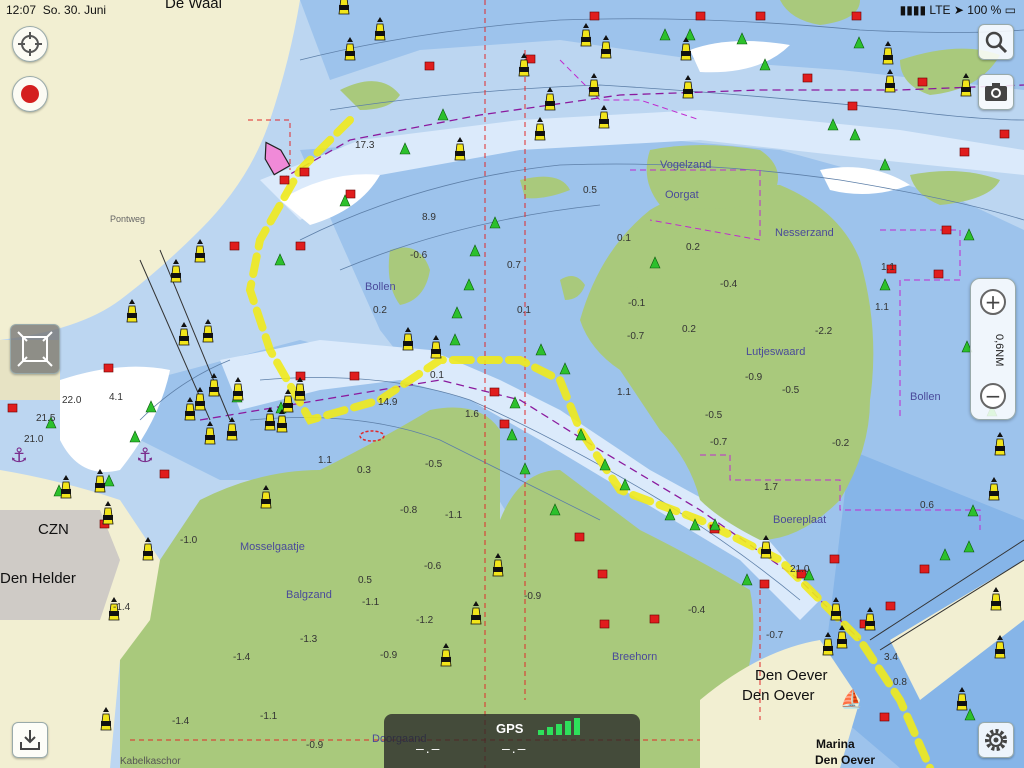 This screenshot has width=1024, height=768. What do you see at coordinates (380, 287) in the screenshot?
I see `place-label: Bollen` at bounding box center [380, 287].